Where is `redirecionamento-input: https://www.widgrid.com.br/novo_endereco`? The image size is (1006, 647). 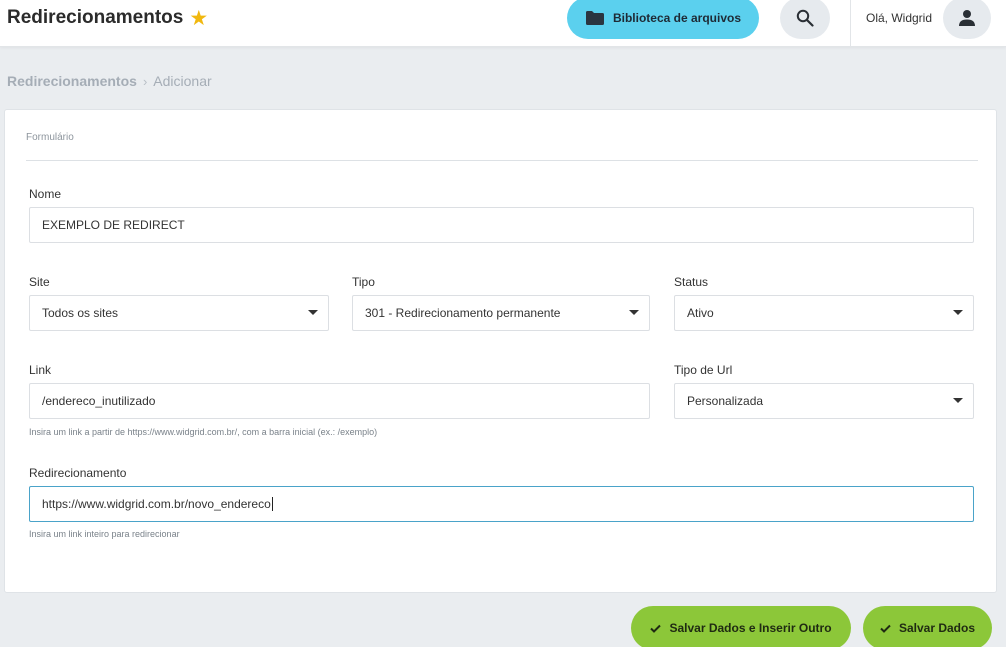 redirecionamento-input: https://www.widgrid.com.br/novo_endereco is located at coordinates (501, 504).